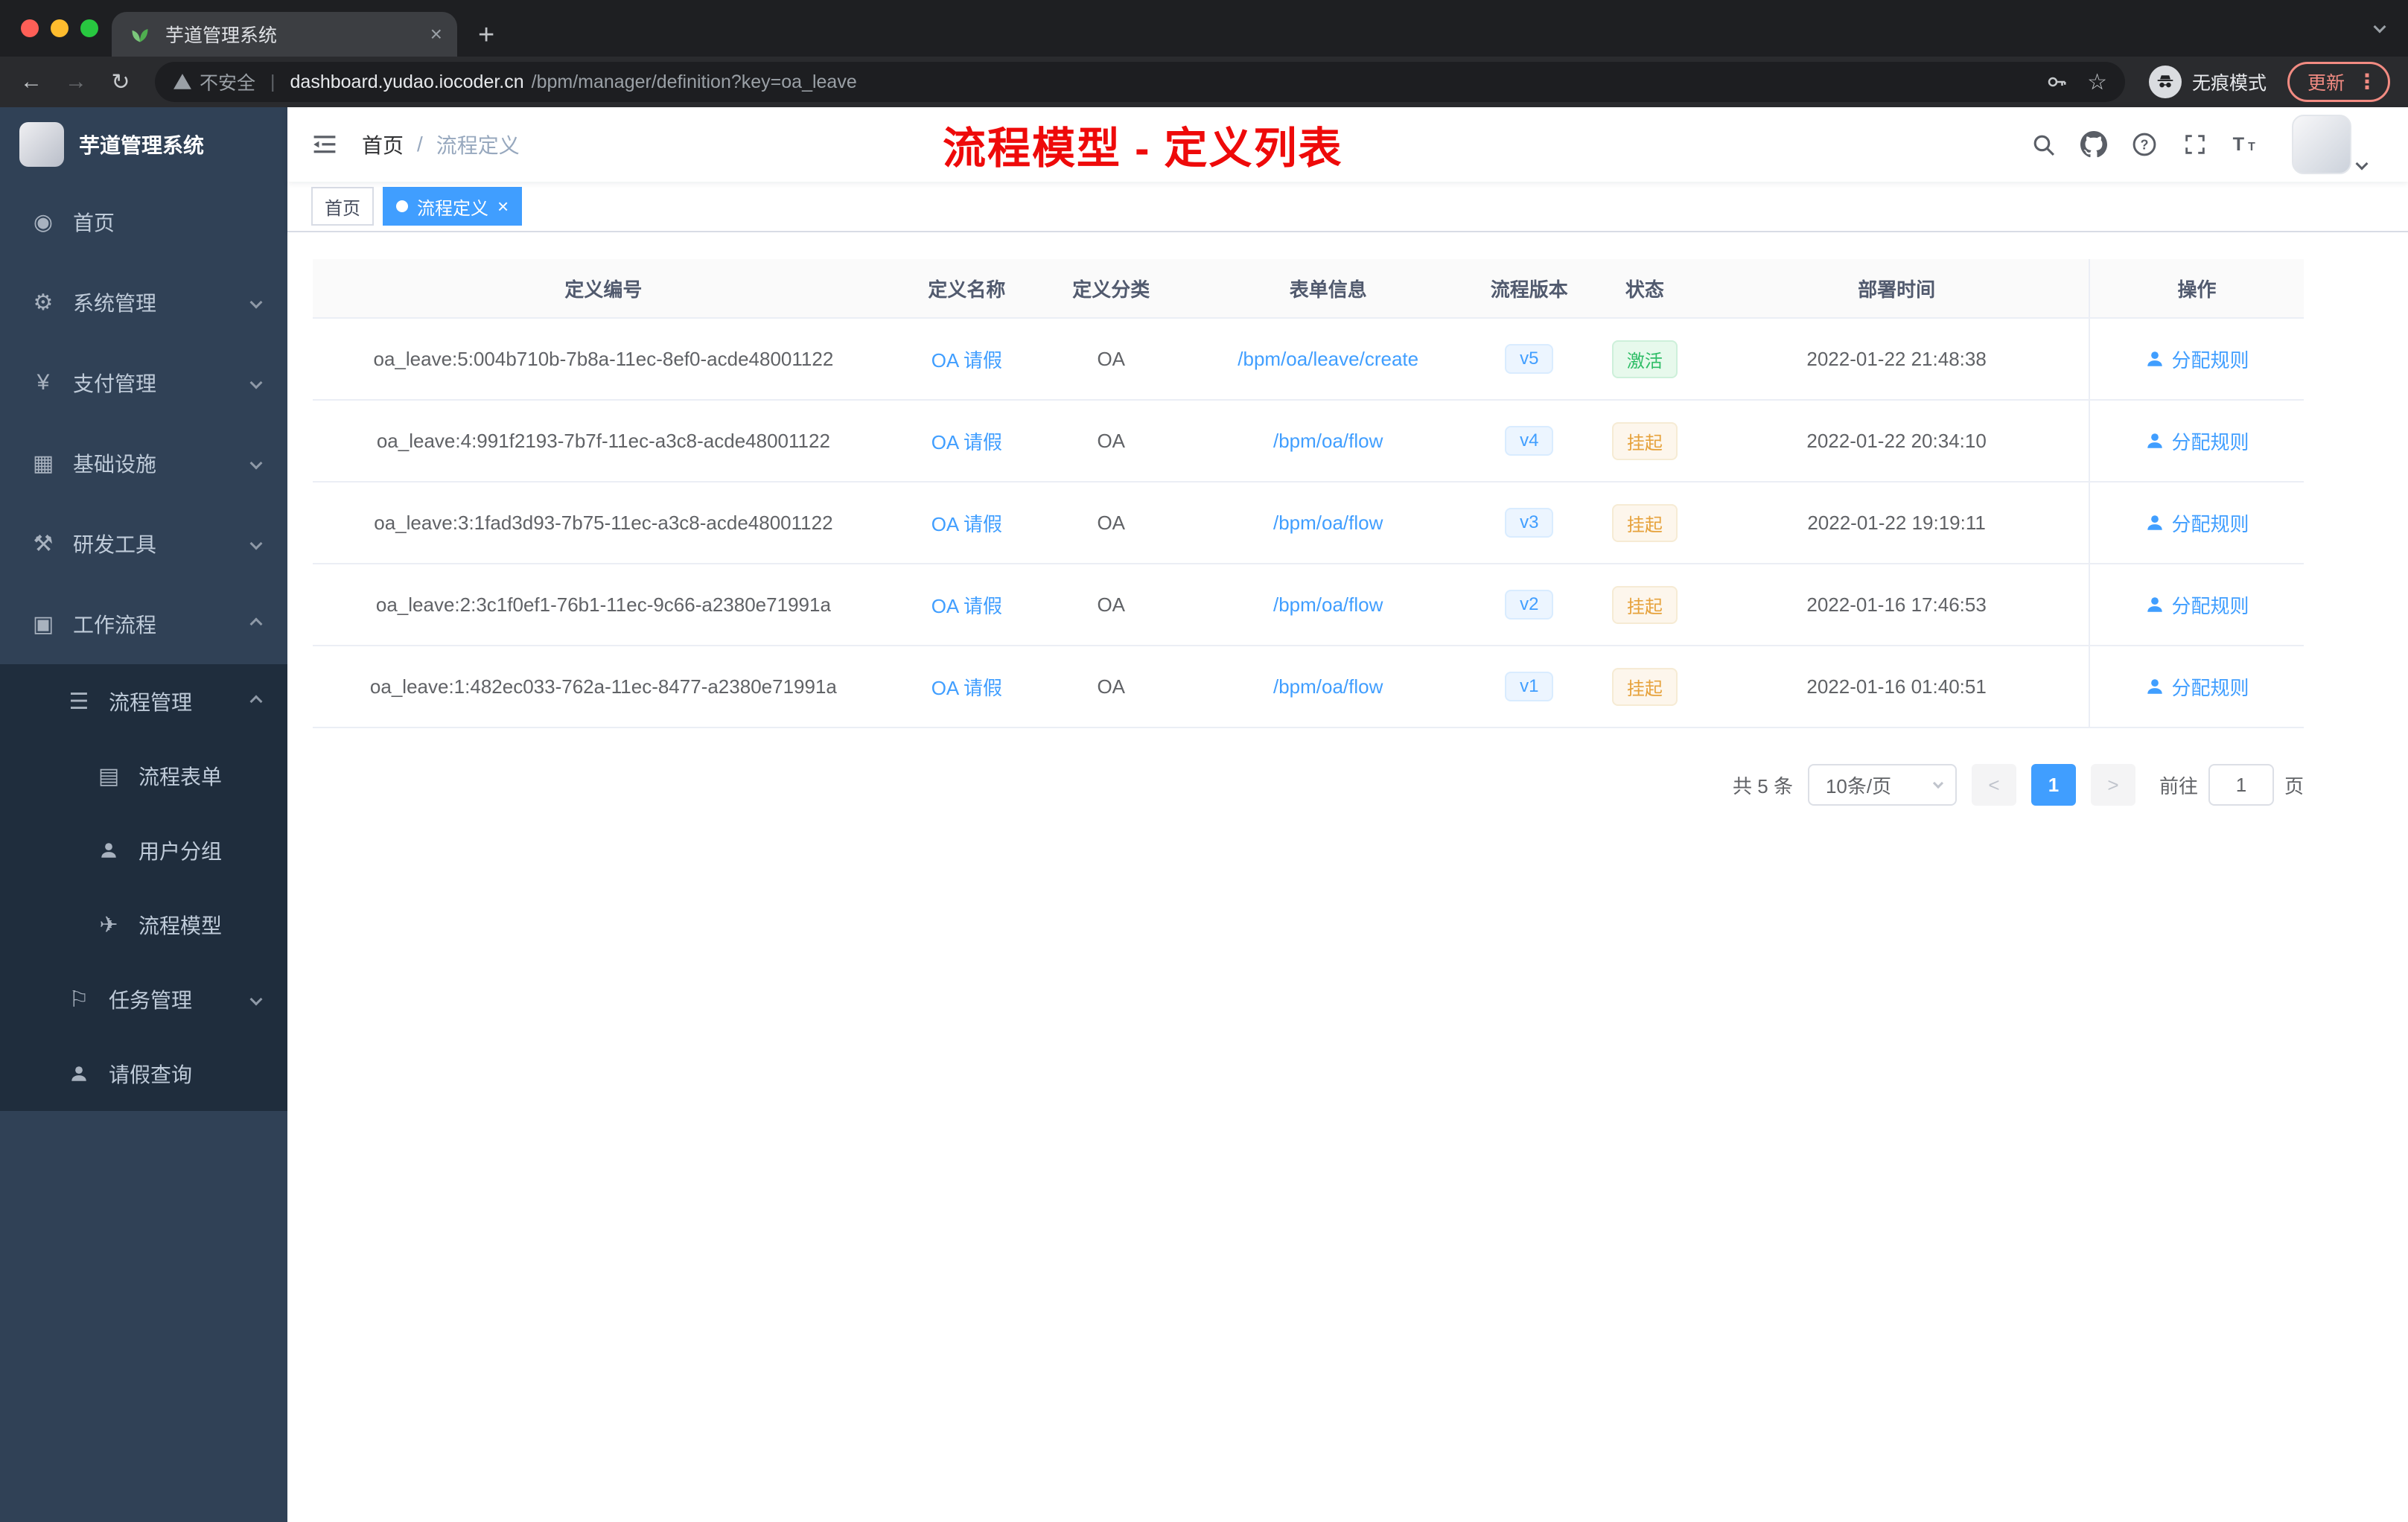  Describe the element at coordinates (453, 206) in the screenshot. I see `tag-process-definition: 流程定义 ×` at that location.